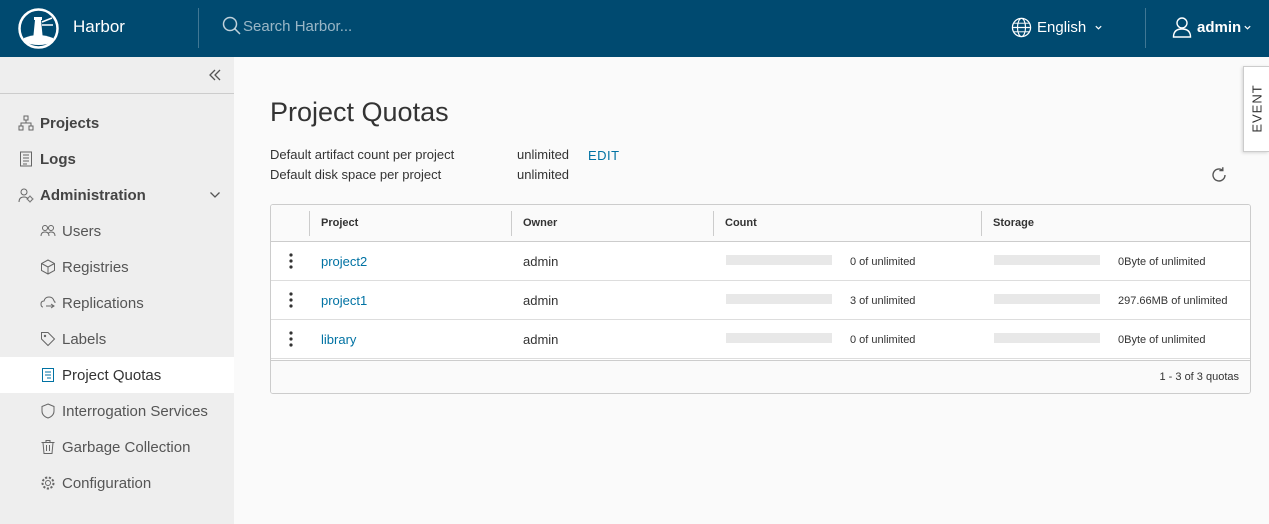 The image size is (1269, 524). What do you see at coordinates (107, 483) in the screenshot?
I see `sidebar-item-label: Configuration` at bounding box center [107, 483].